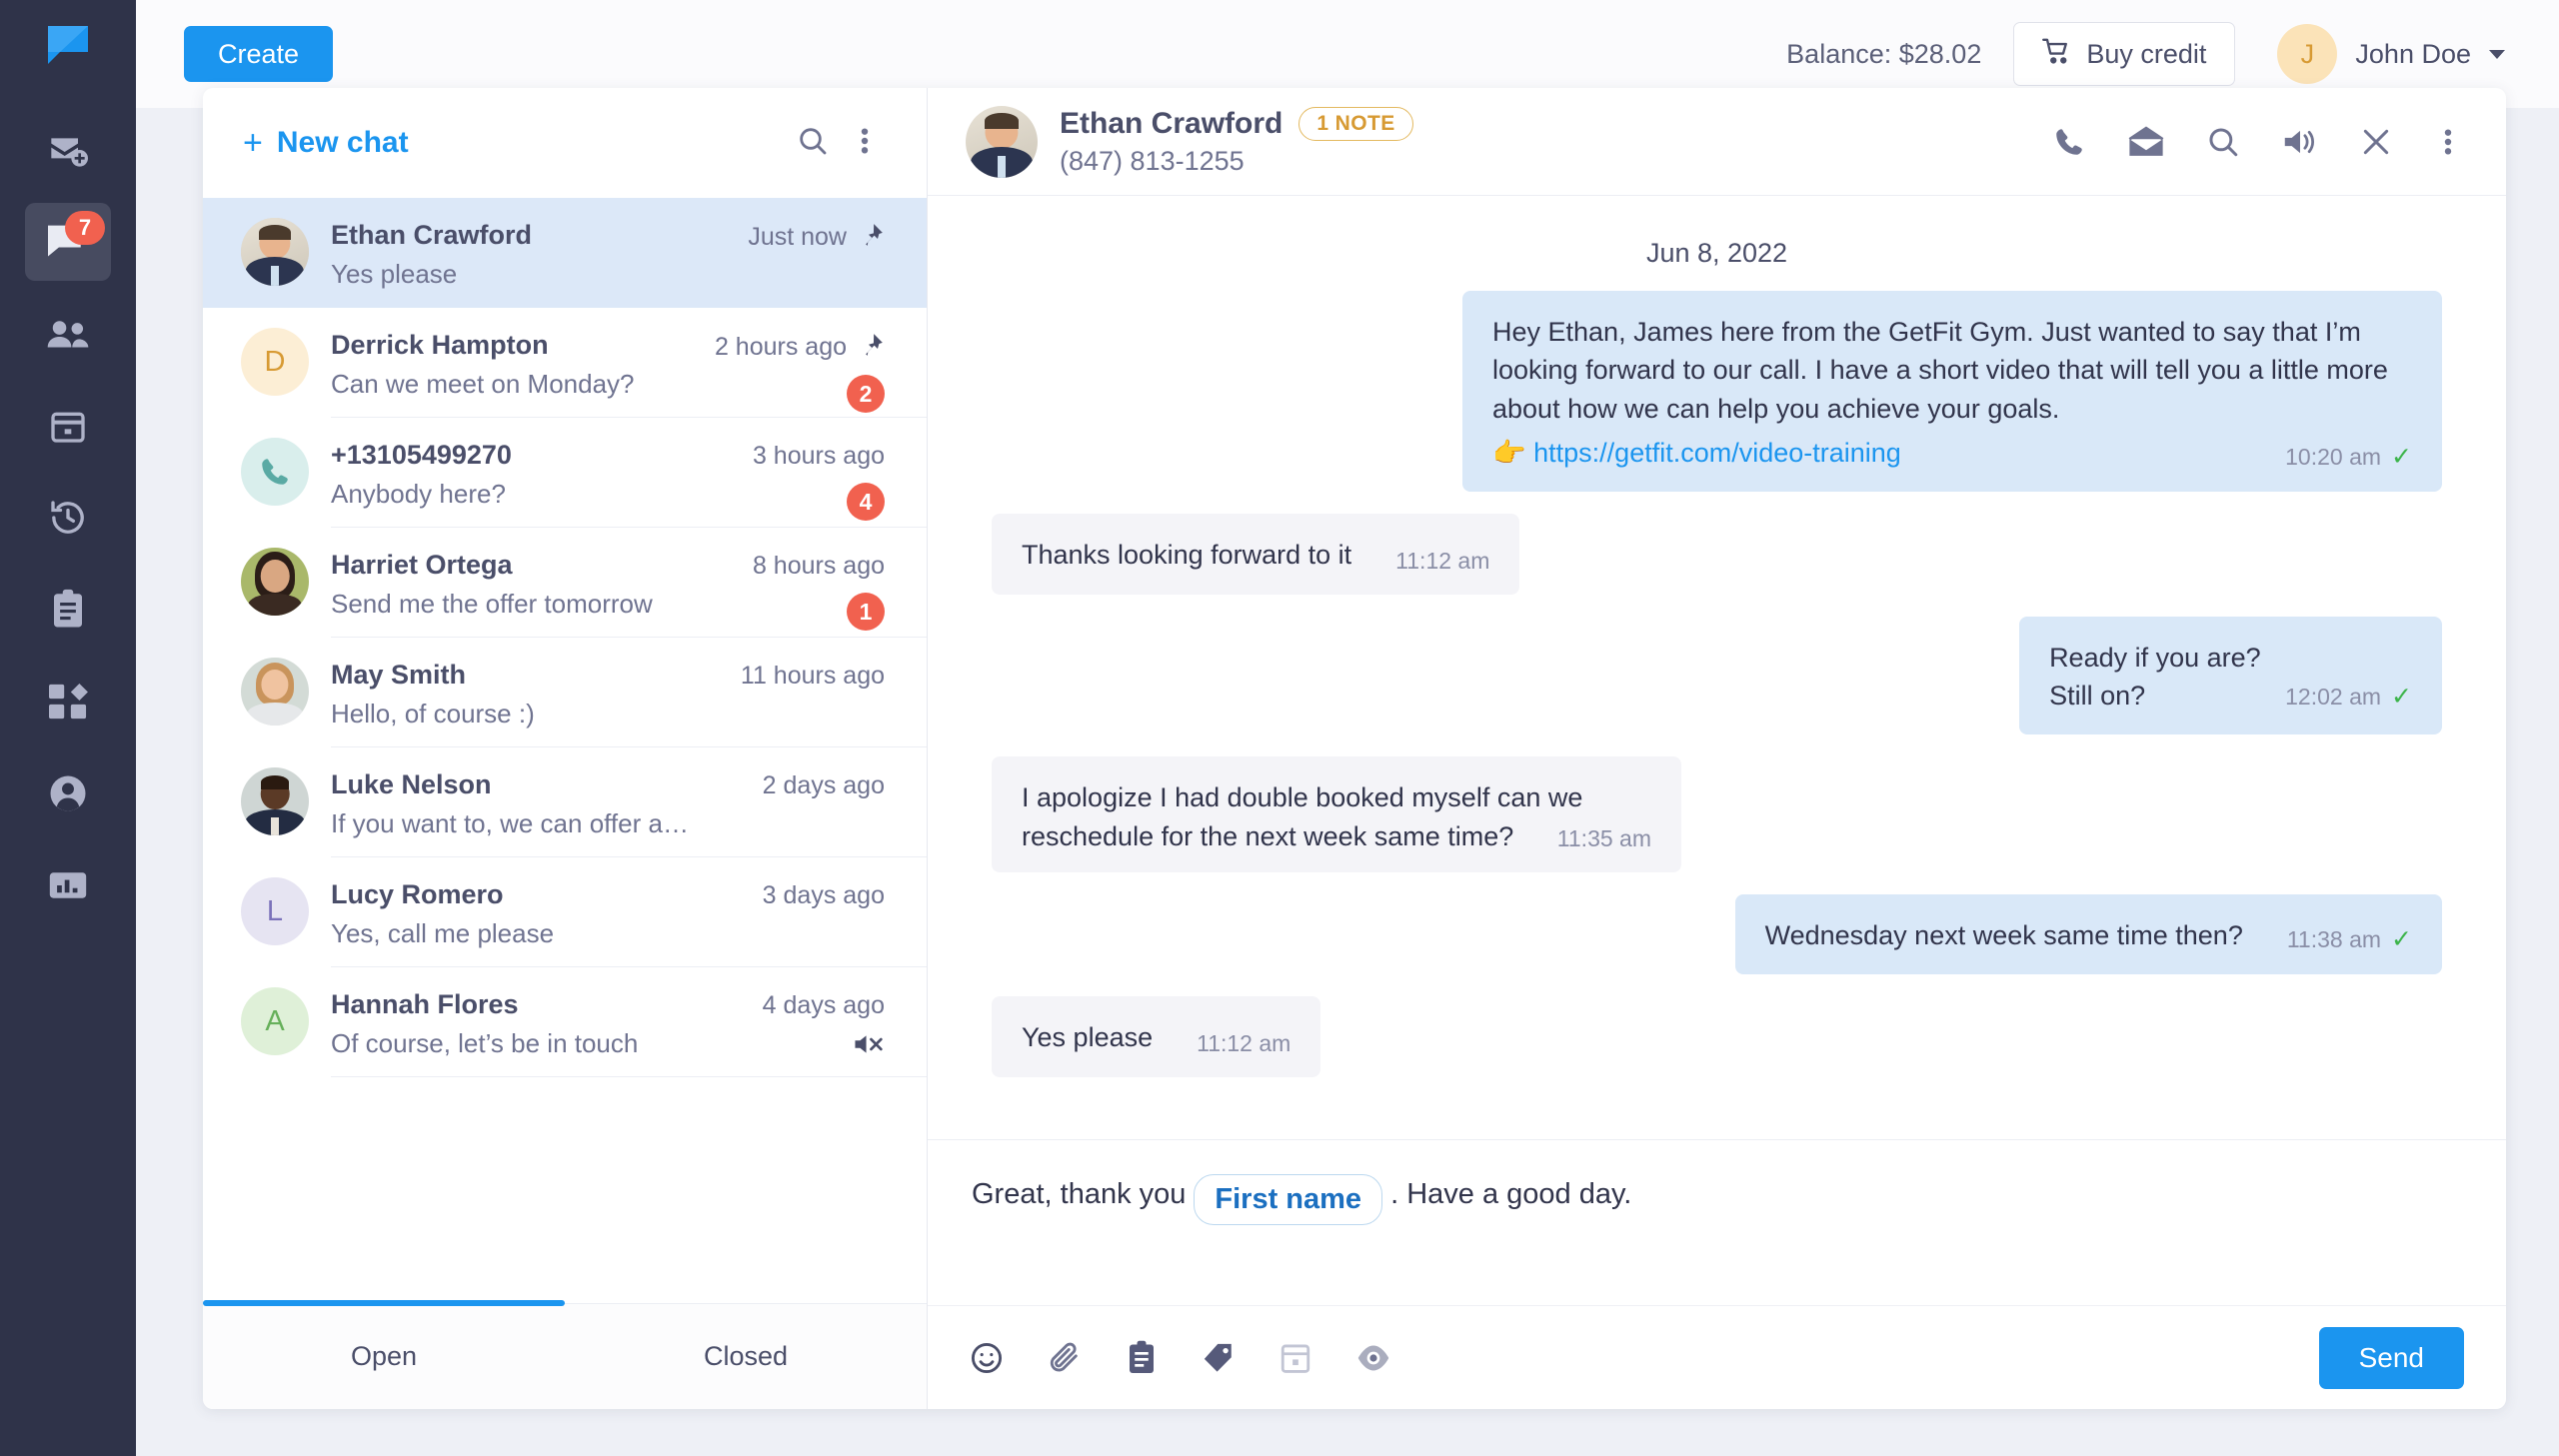  What do you see at coordinates (68, 610) in the screenshot?
I see `sidebar-item-clipboard` at bounding box center [68, 610].